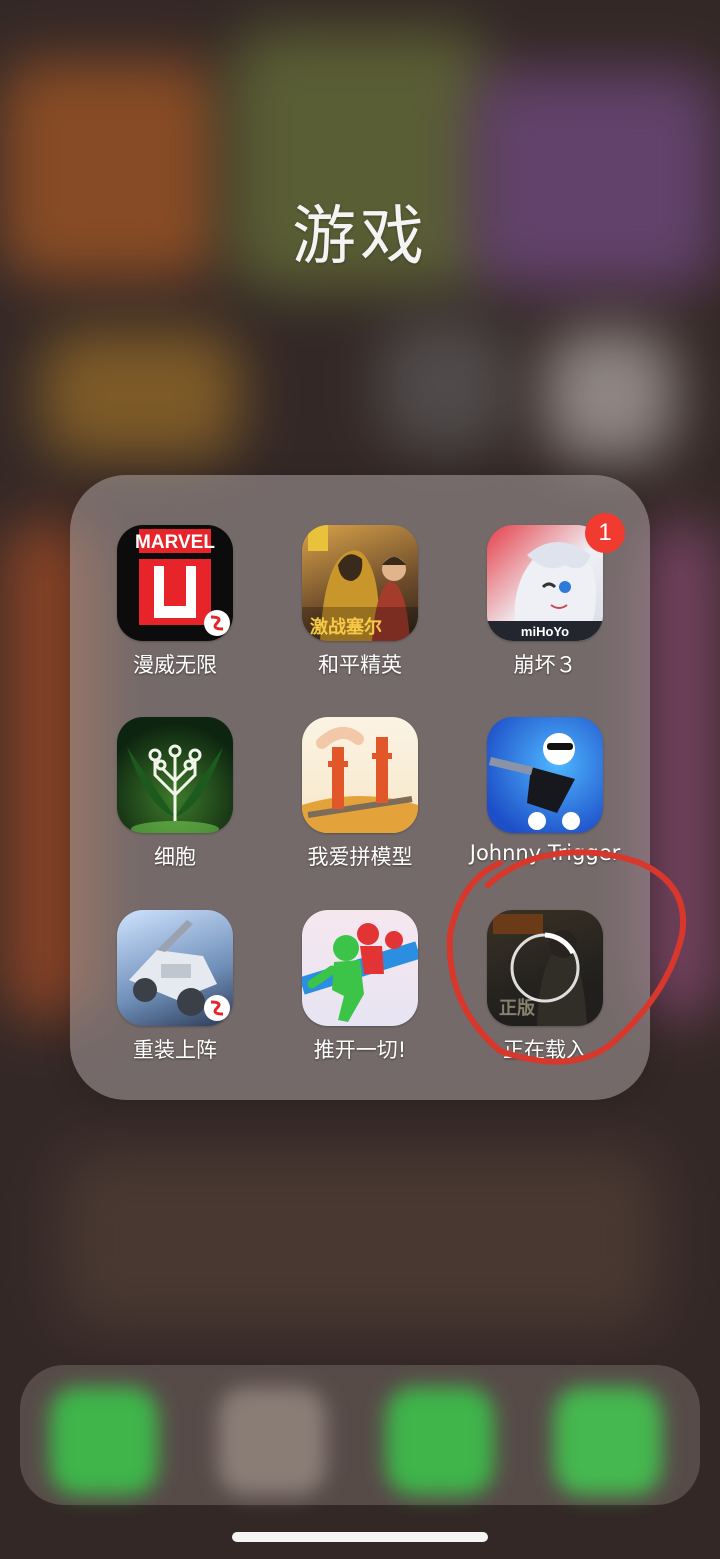 This screenshot has width=720, height=1559. What do you see at coordinates (175, 583) in the screenshot?
I see `marvel-unlimited-icon: MARVEL` at bounding box center [175, 583].